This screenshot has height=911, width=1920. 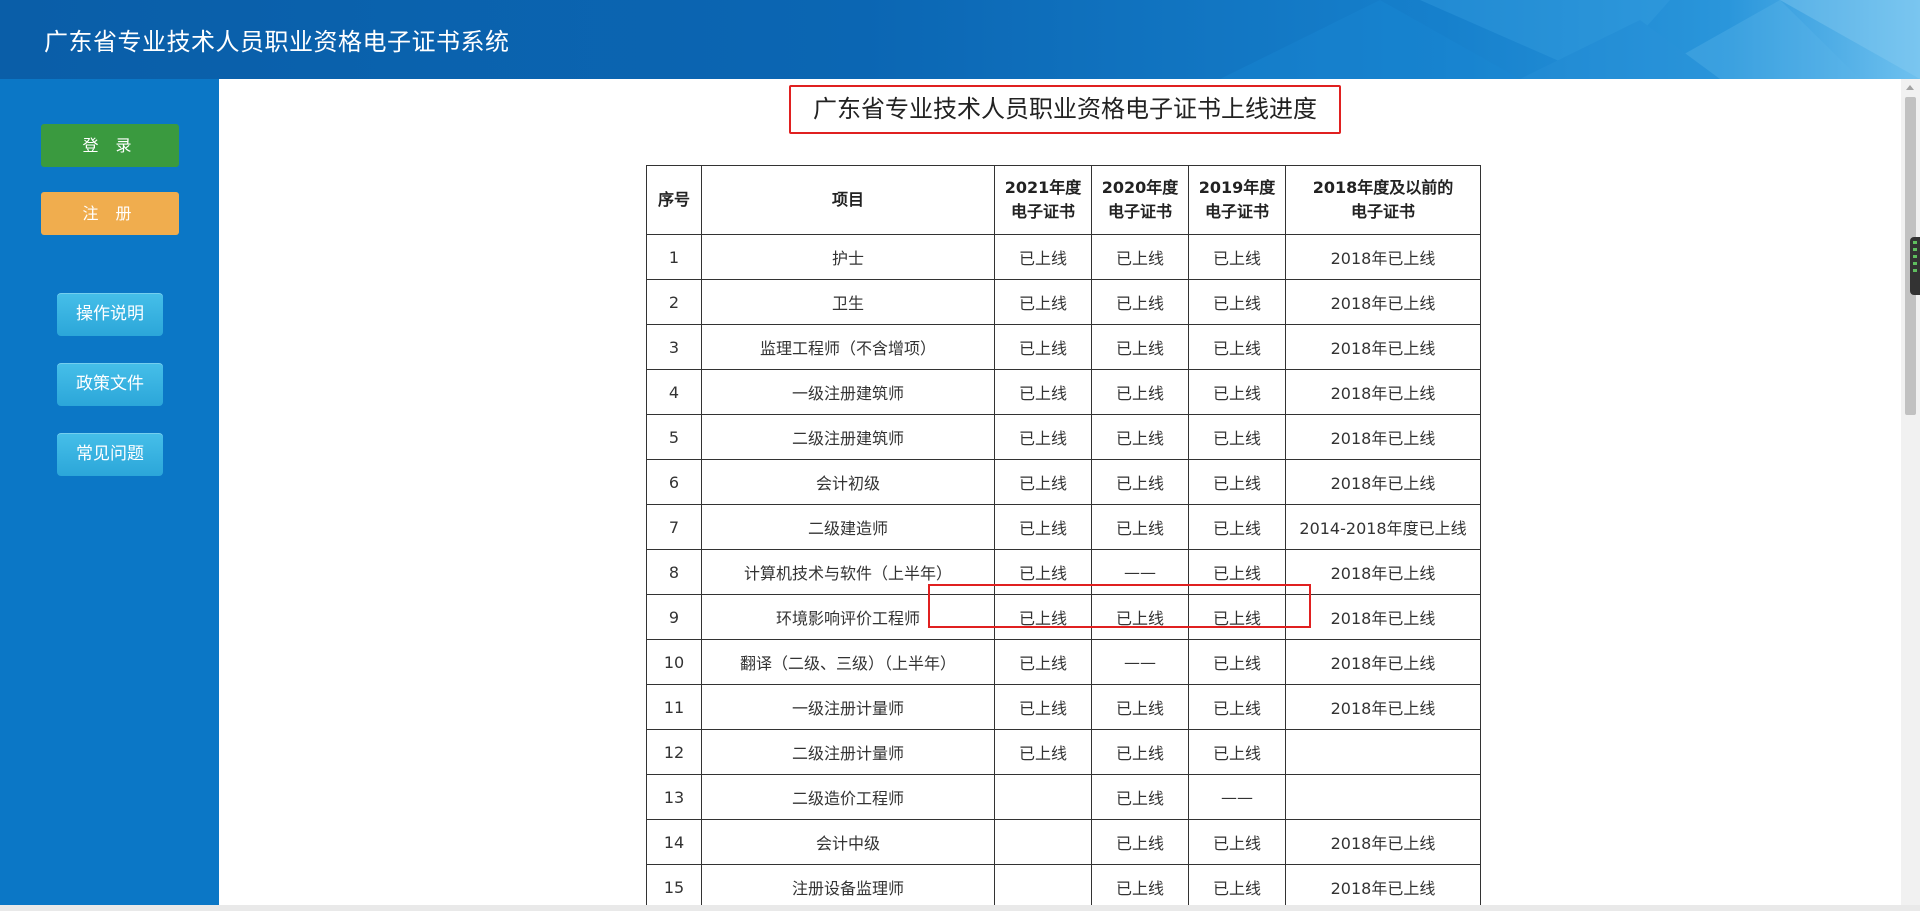 I want to click on cell-2019: ——, so click(x=1237, y=797).